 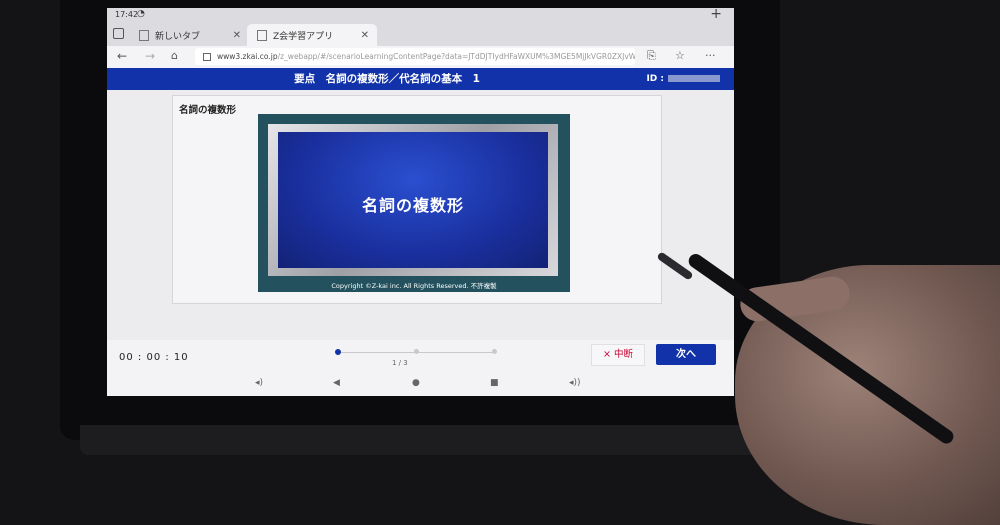 I want to click on slide-border: 名詞の複数形, so click(x=413, y=200).